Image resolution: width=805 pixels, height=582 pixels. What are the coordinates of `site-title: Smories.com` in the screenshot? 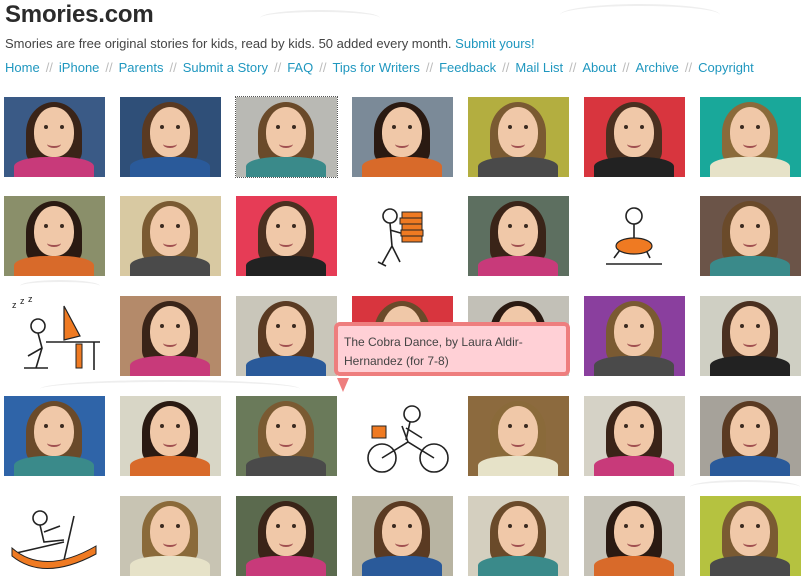 It's located at (79, 15).